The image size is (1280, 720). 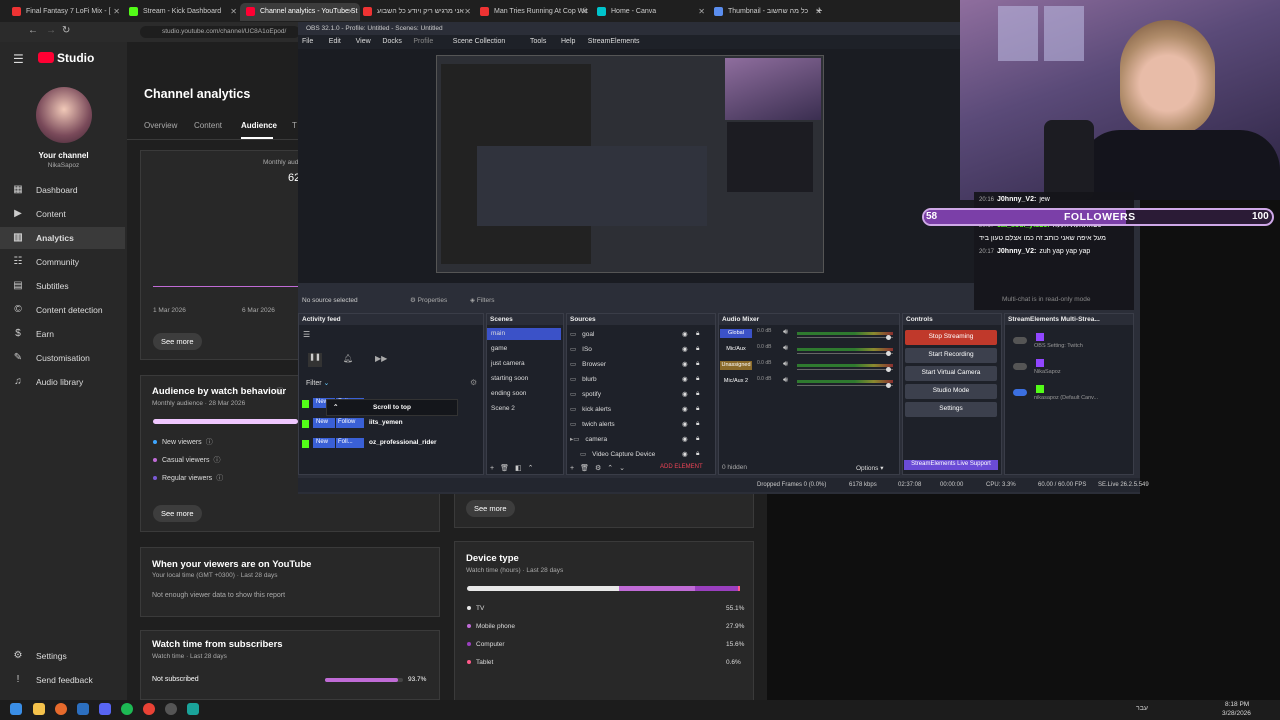 I want to click on sidebar-item-content: ▶ Content, so click(x=62, y=214).